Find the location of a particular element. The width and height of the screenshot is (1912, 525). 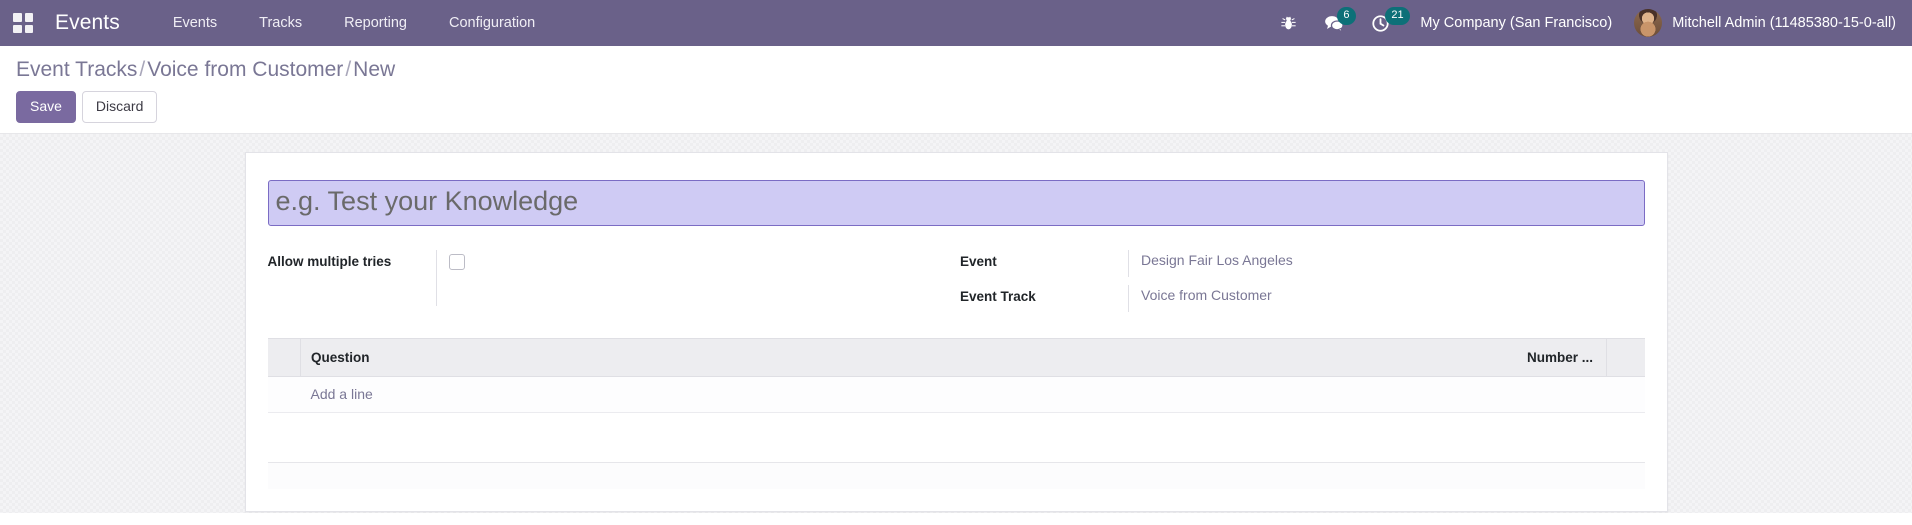

save-button: Save is located at coordinates (46, 107).